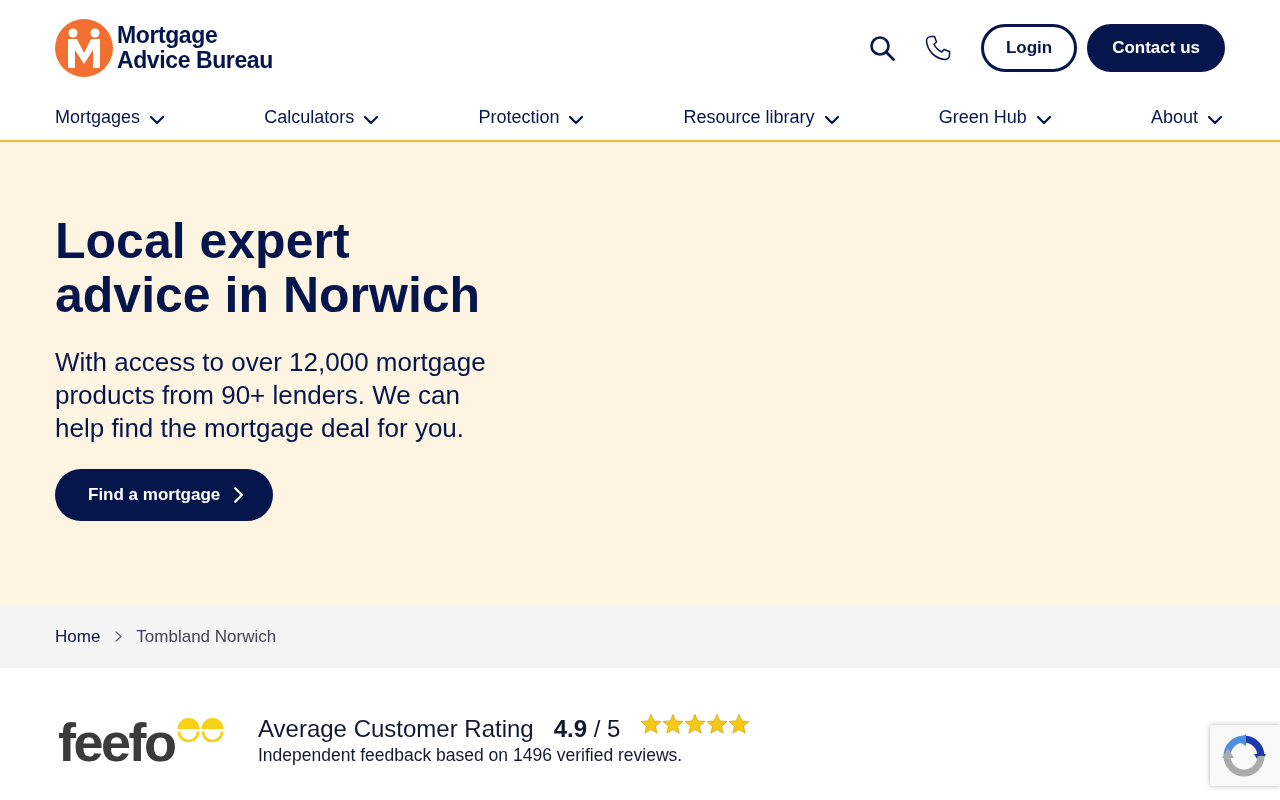 Image resolution: width=1280 pixels, height=800 pixels. What do you see at coordinates (396, 729) in the screenshot?
I see `rating-heading: Average Customer Rating` at bounding box center [396, 729].